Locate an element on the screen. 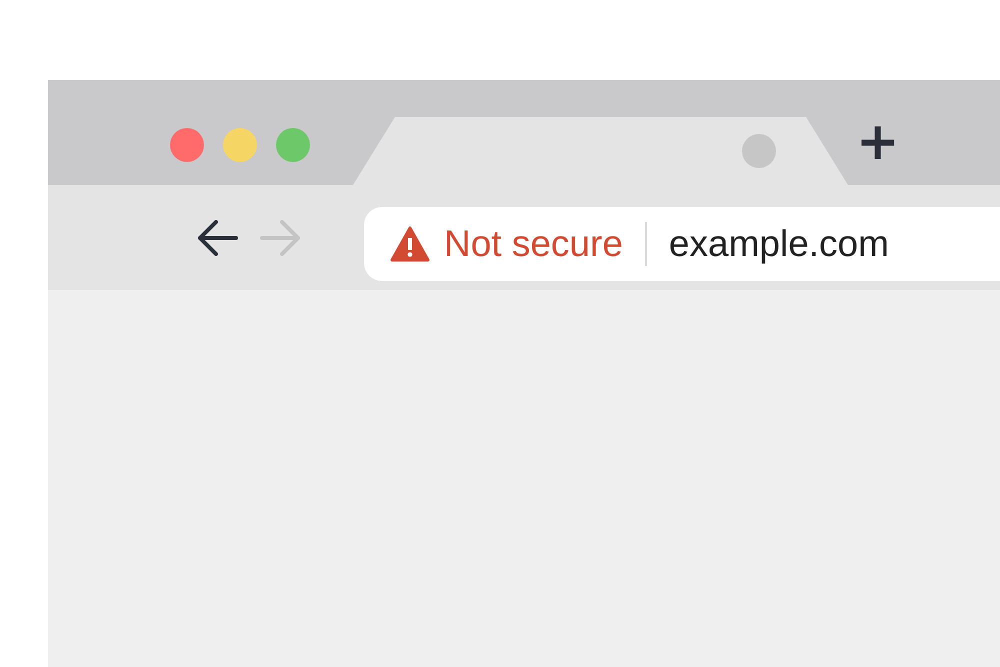 This screenshot has width=1000, height=667. warning-icon is located at coordinates (410, 244).